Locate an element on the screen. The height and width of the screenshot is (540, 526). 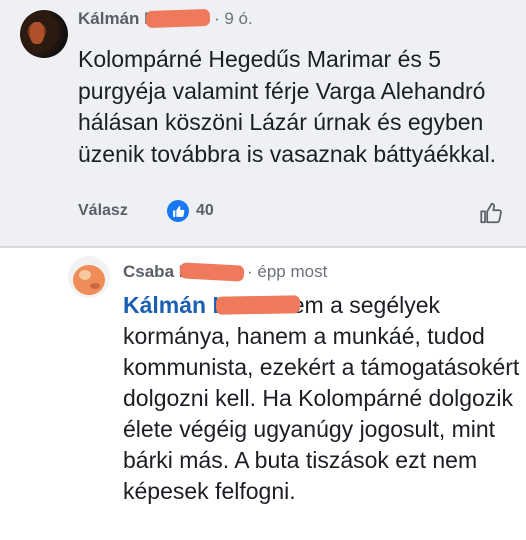
comment-timestamp: · 9 ó. is located at coordinates (233, 19).